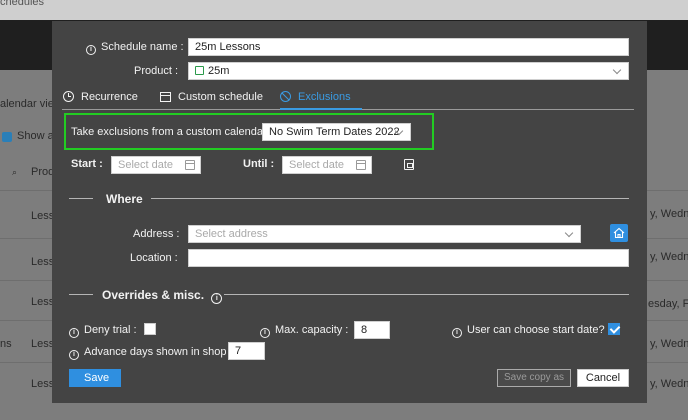 The height and width of the screenshot is (420, 688). What do you see at coordinates (22, 4) in the screenshot?
I see `breadcrumb: chedules` at bounding box center [22, 4].